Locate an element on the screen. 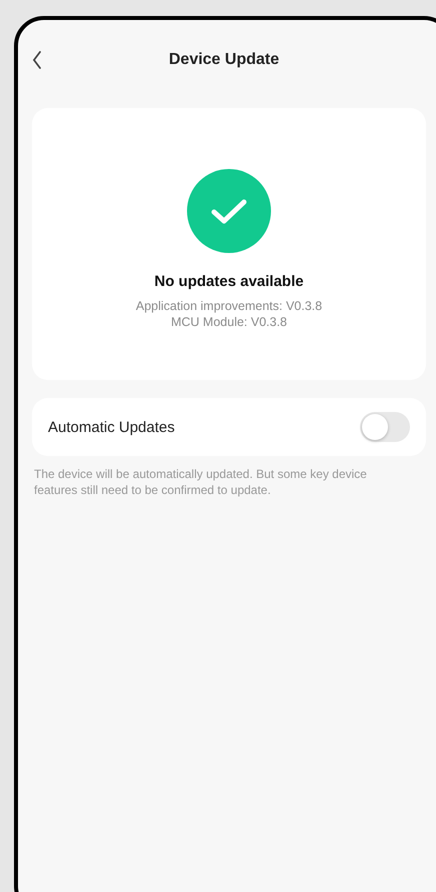 The width and height of the screenshot is (436, 892). back-icon is located at coordinates (37, 60).